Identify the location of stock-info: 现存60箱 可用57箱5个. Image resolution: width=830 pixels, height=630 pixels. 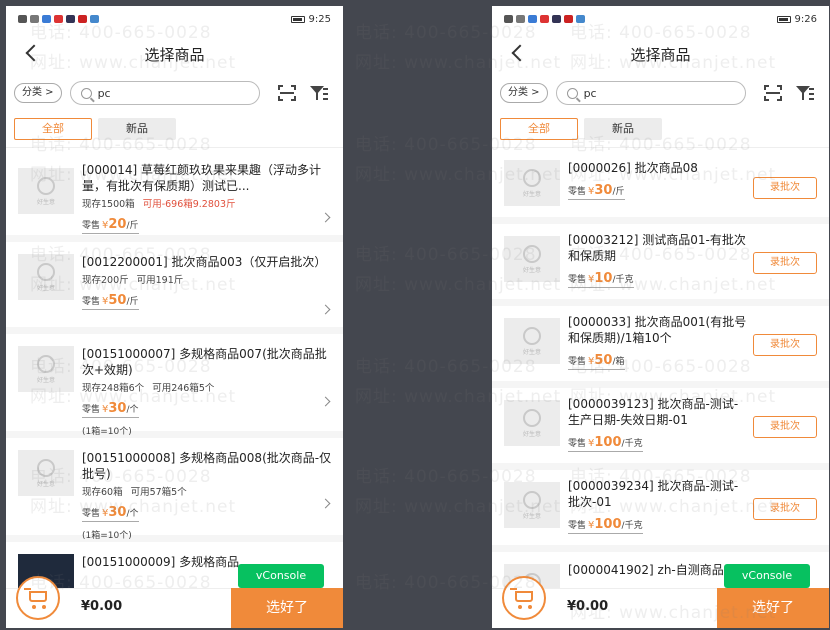
(134, 492).